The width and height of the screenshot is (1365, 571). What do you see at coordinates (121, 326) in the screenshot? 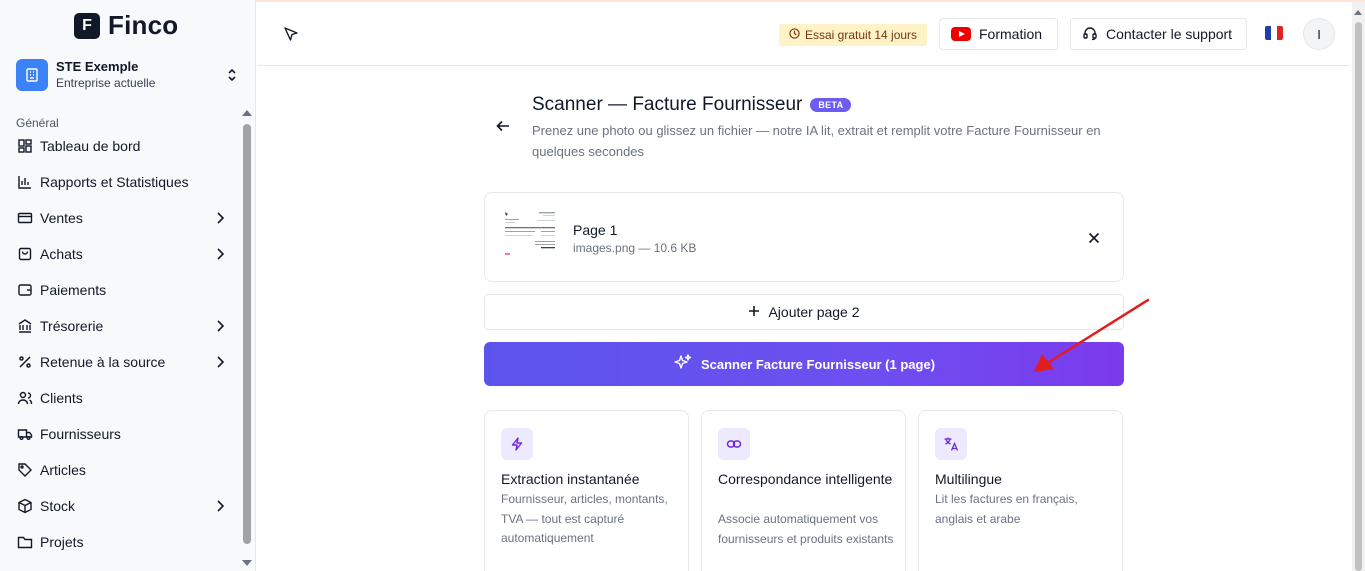
I see `sidebar-item-tresorerie: Trésorerie` at bounding box center [121, 326].